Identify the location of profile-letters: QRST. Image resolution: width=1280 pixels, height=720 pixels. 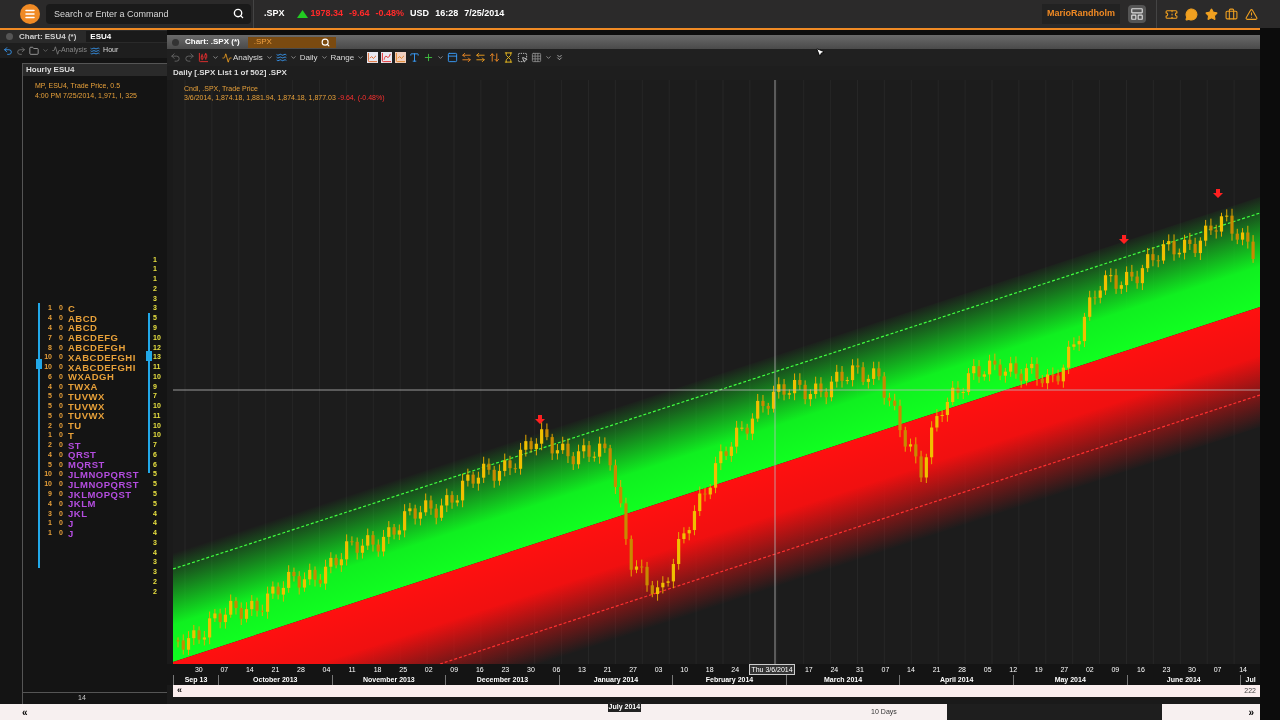
(82, 455).